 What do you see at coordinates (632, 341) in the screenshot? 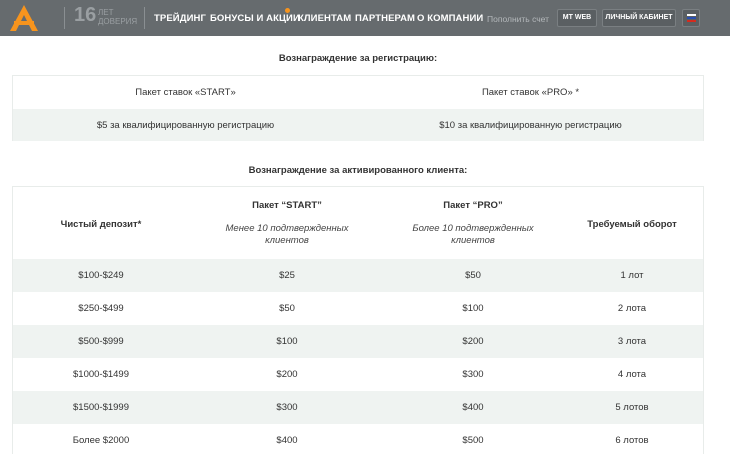
I see `cell-turnover: 3 лота` at bounding box center [632, 341].